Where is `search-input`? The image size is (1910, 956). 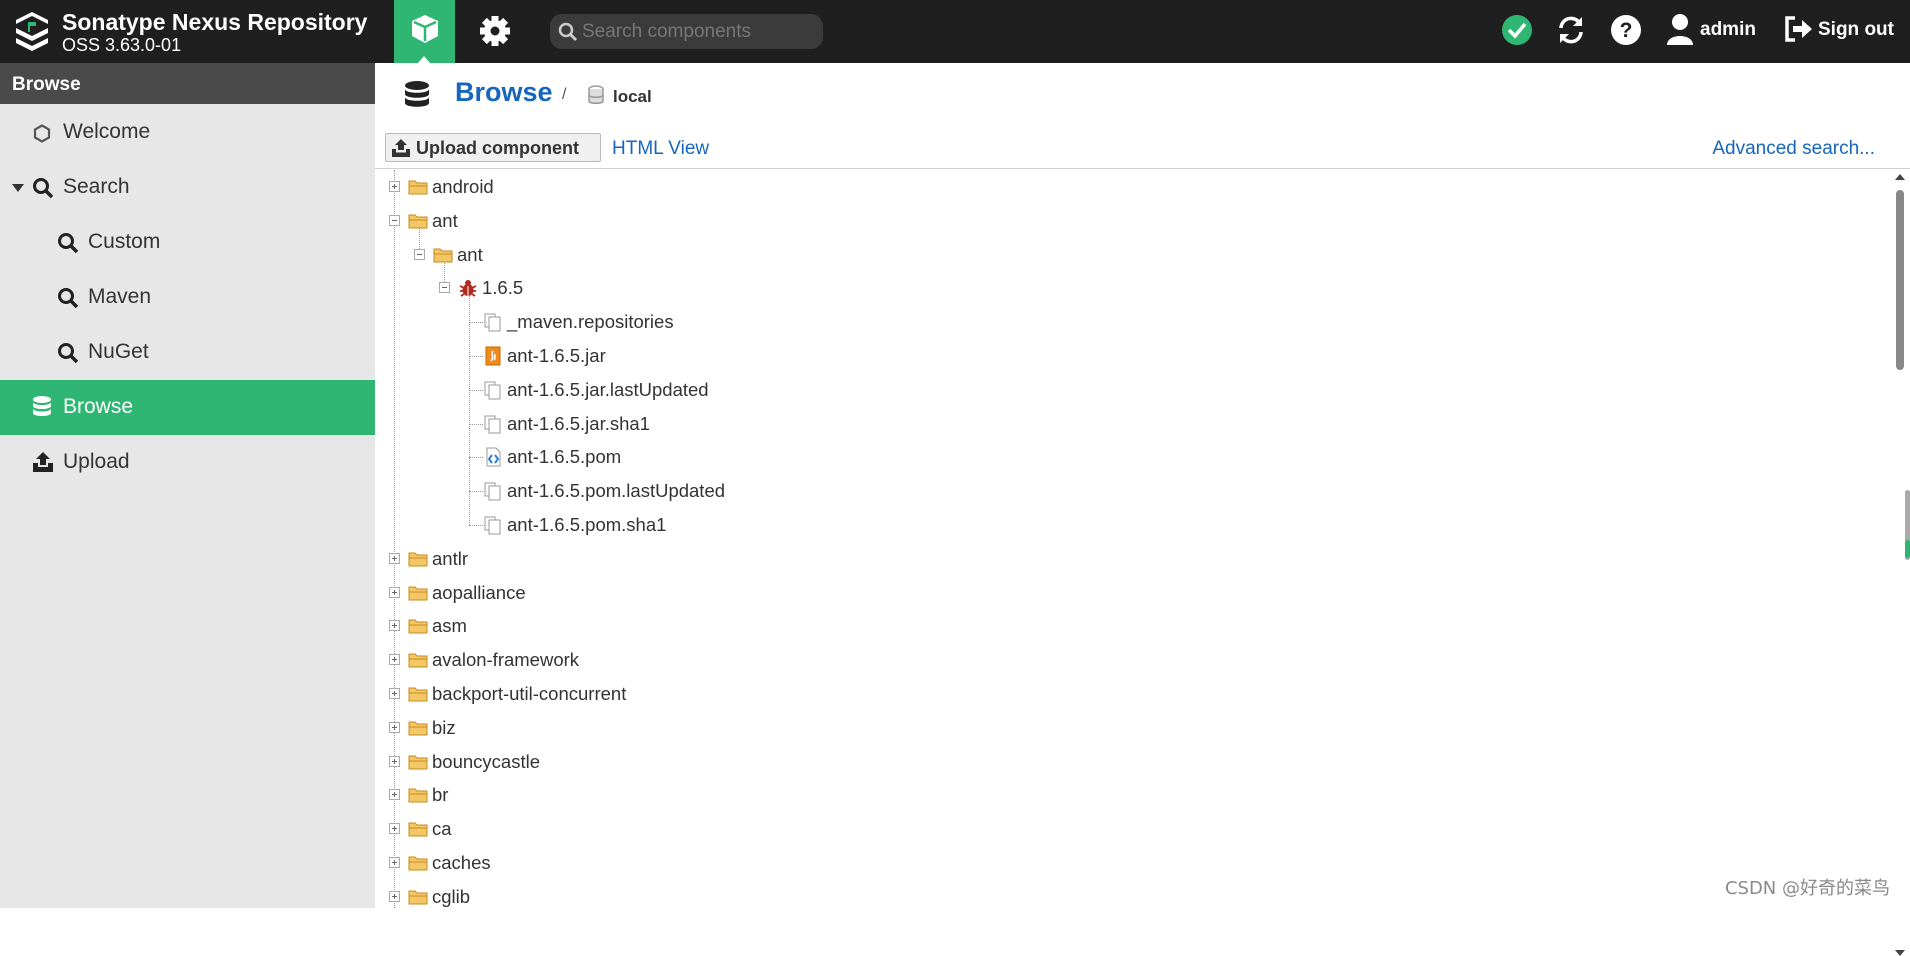 search-input is located at coordinates (699, 31).